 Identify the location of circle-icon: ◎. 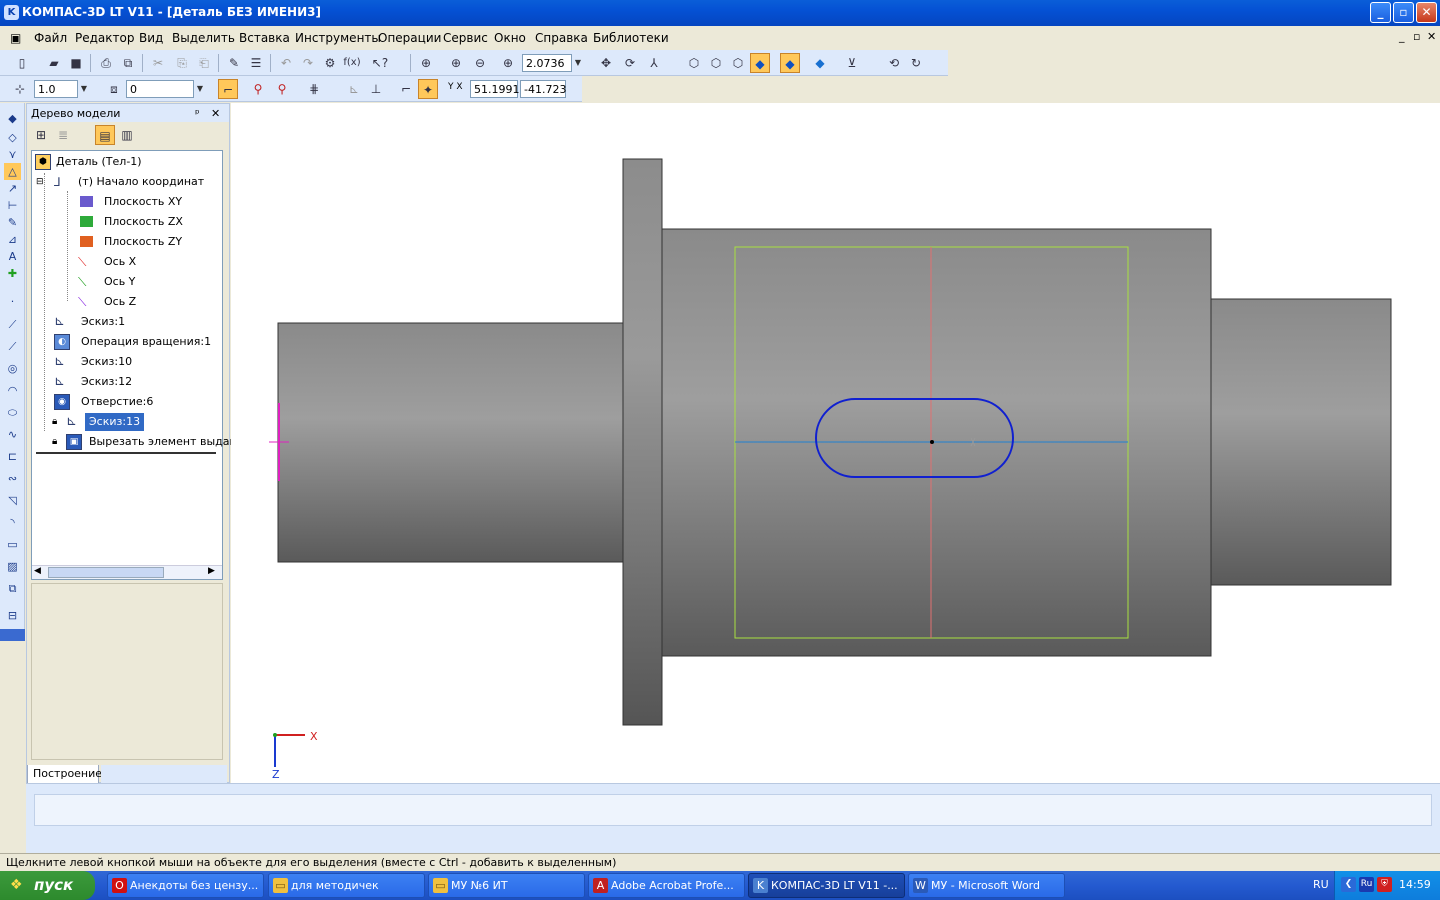
(12, 368).